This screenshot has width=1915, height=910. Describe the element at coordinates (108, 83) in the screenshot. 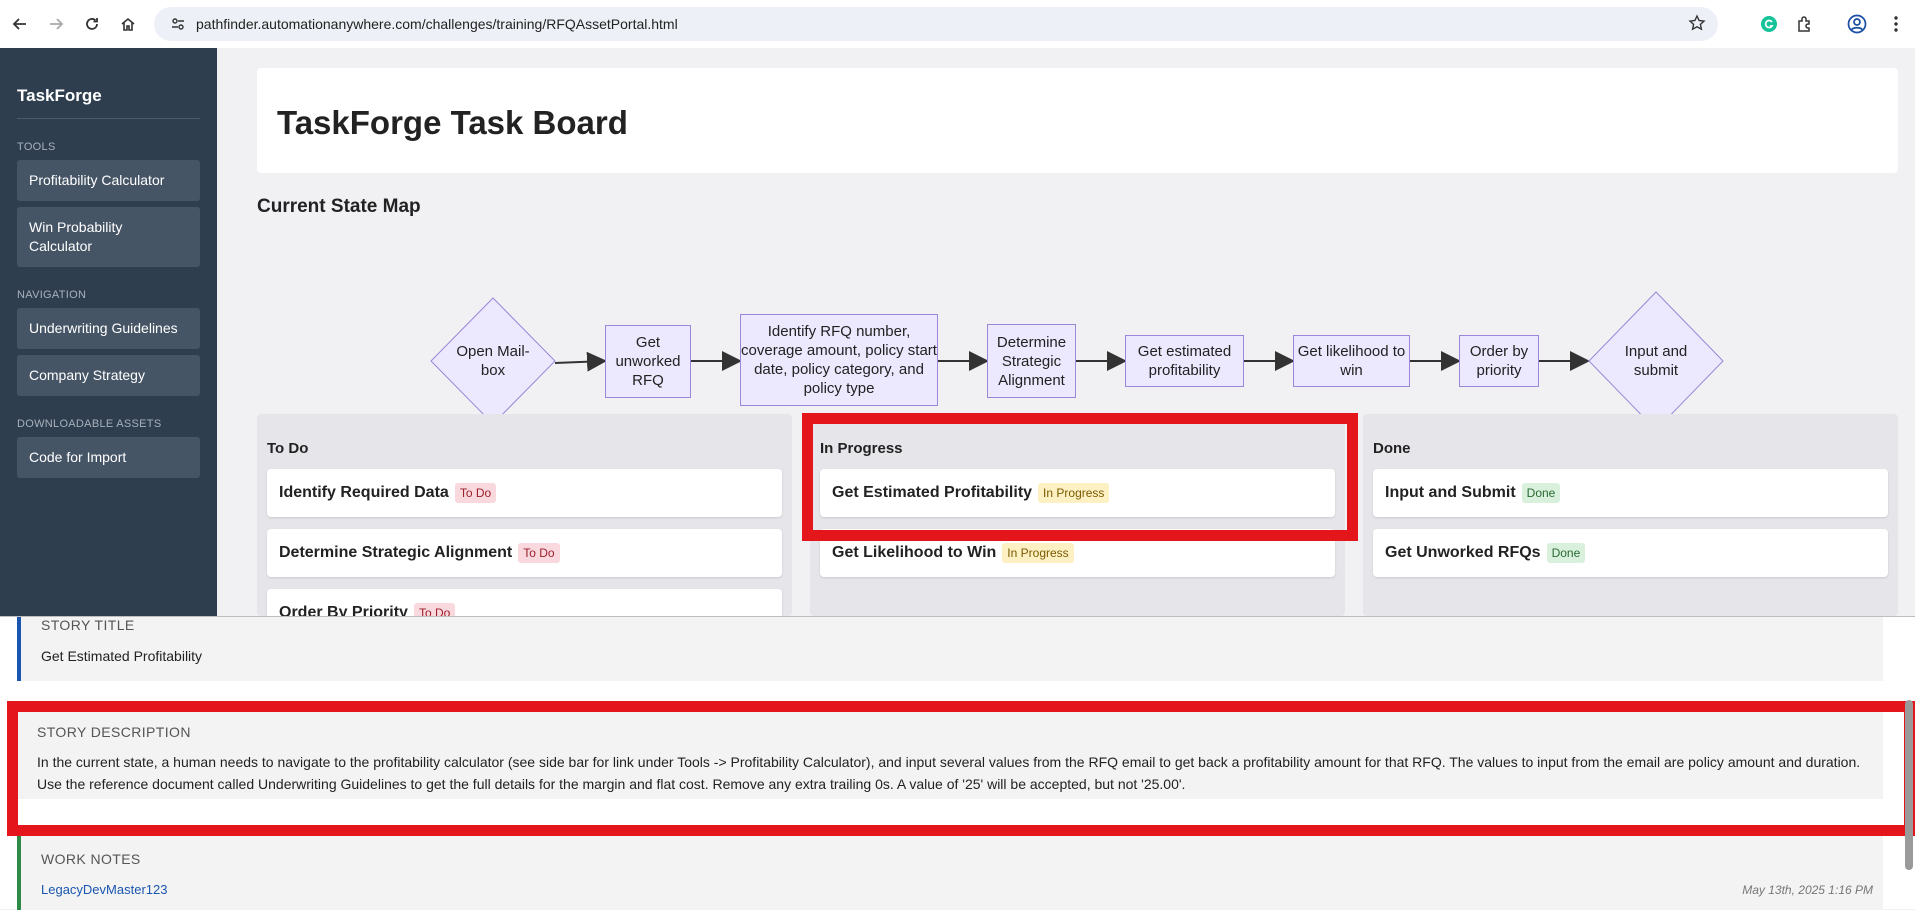

I see `sidebar-brand: TaskForge` at that location.